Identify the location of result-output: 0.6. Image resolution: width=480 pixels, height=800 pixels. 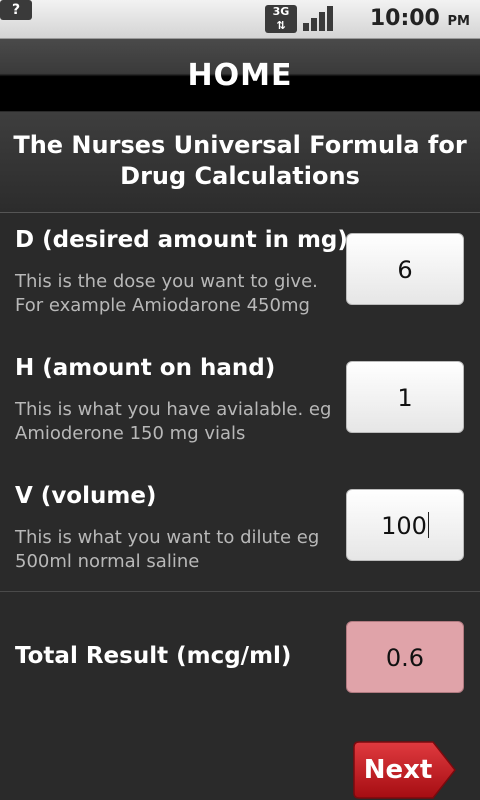
(405, 657).